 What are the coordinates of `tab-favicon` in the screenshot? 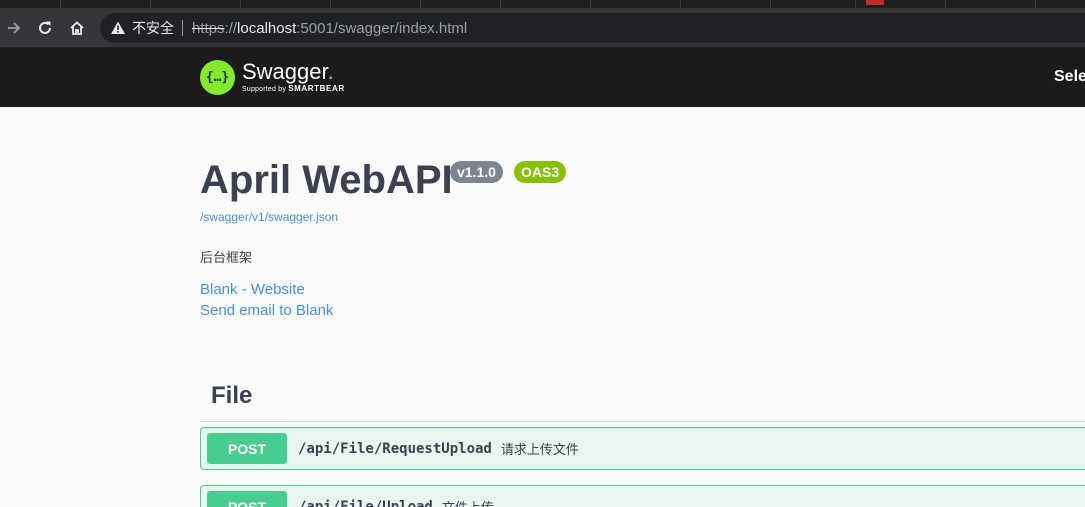 It's located at (875, 2).